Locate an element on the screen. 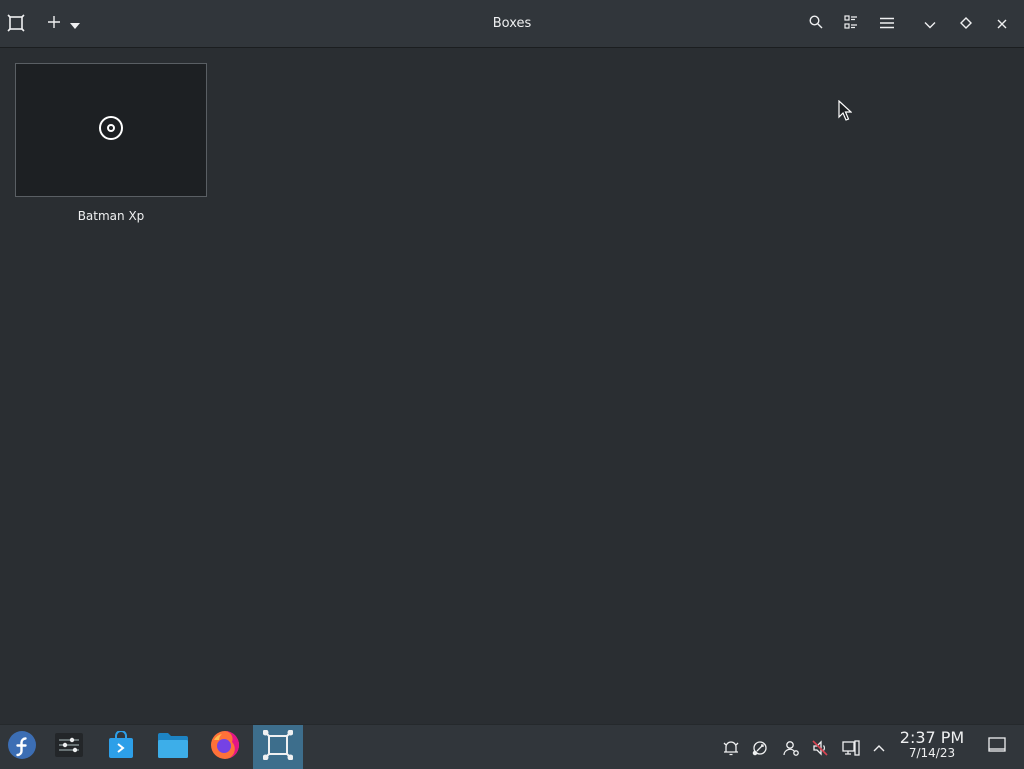 This screenshot has width=1024, height=769. taskbar-firefox is located at coordinates (225, 747).